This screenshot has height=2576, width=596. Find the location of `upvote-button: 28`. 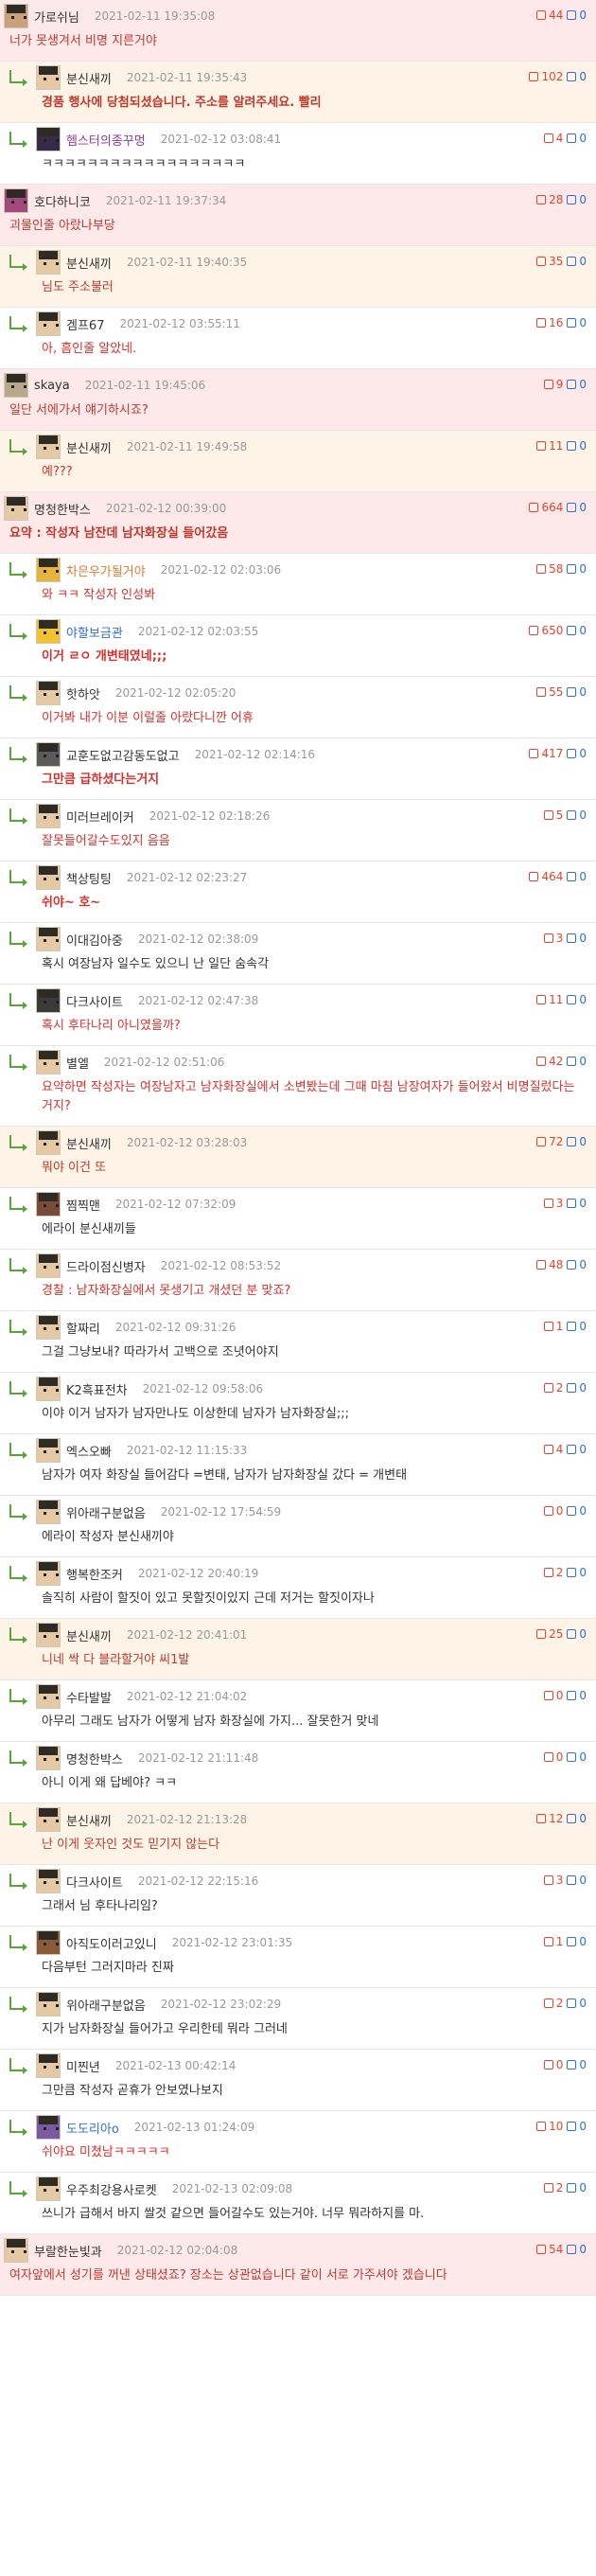

upvote-button: 28 is located at coordinates (549, 199).